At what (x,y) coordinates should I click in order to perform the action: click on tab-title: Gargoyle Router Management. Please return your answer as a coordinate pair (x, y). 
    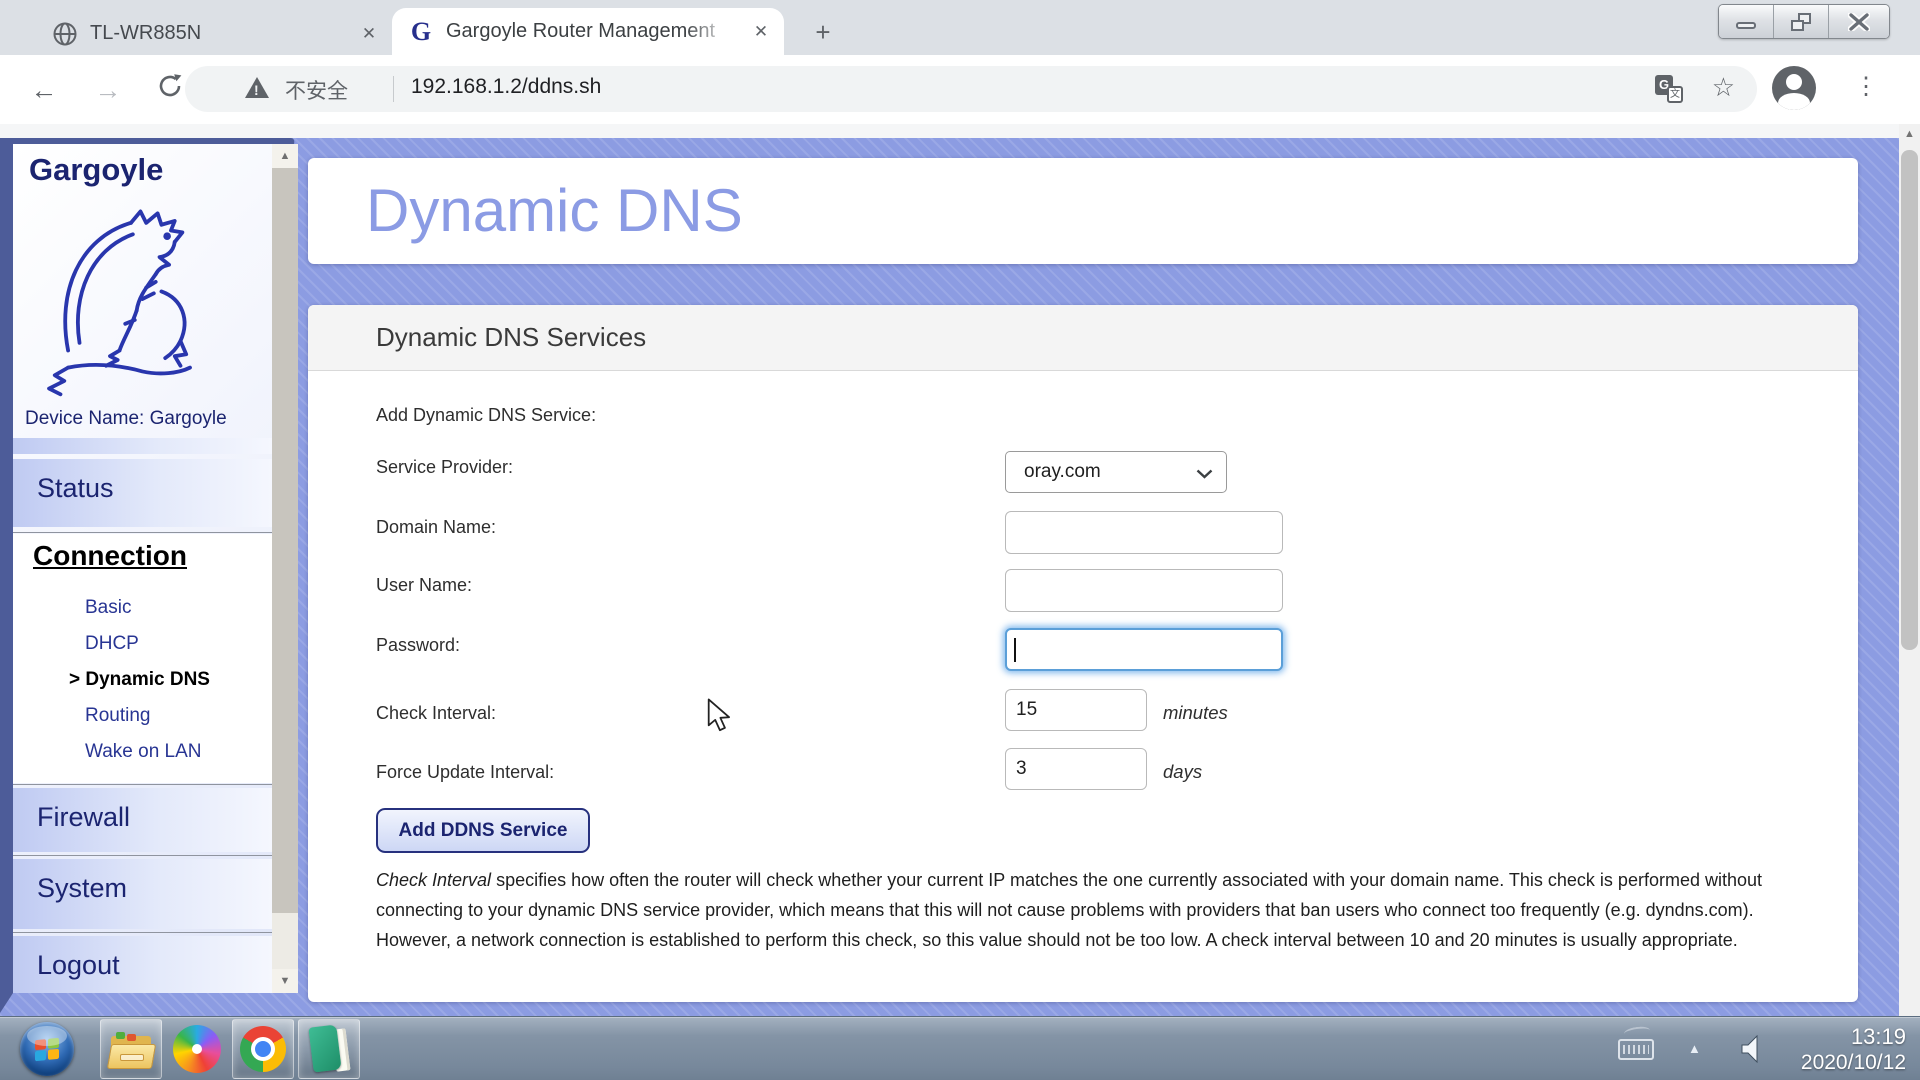
    Looking at the image, I should click on (581, 31).